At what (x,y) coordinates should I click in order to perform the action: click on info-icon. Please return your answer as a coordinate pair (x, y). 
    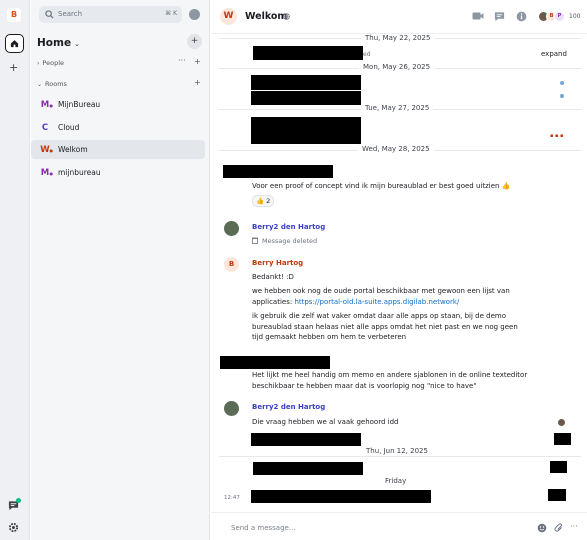
    Looking at the image, I should click on (521, 16).